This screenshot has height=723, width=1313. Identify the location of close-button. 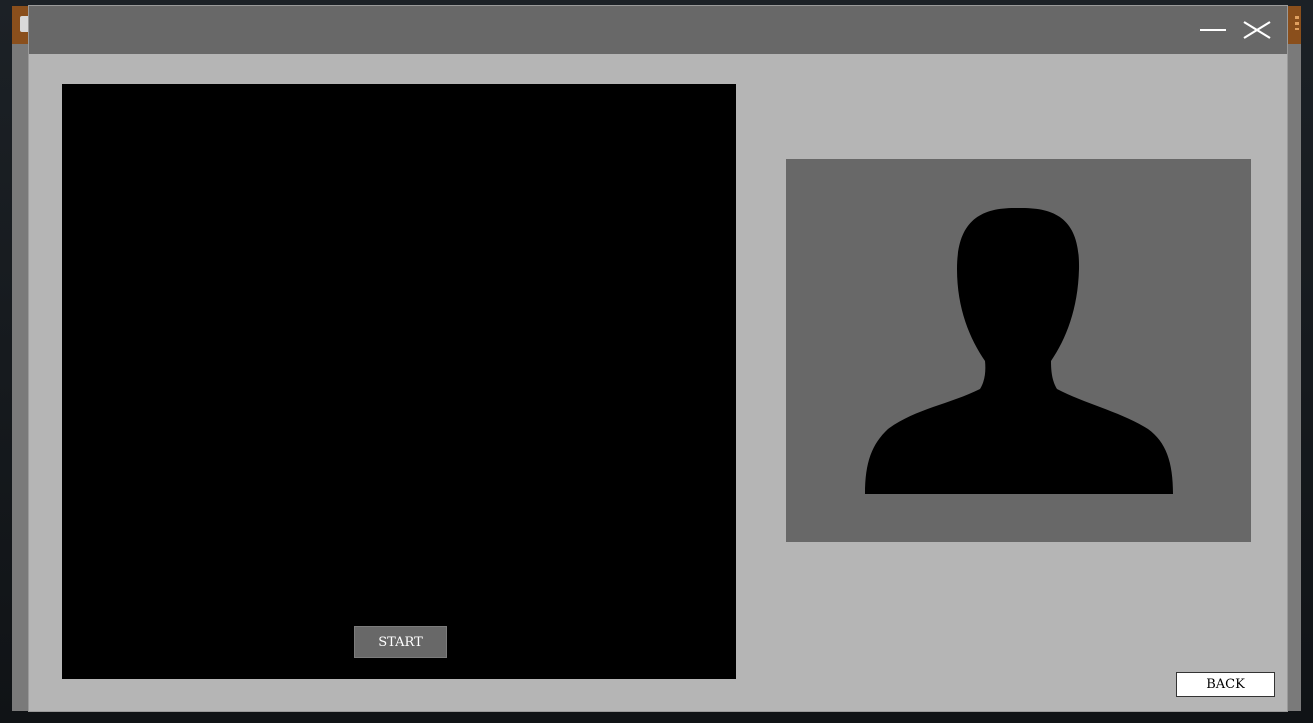
(1257, 30).